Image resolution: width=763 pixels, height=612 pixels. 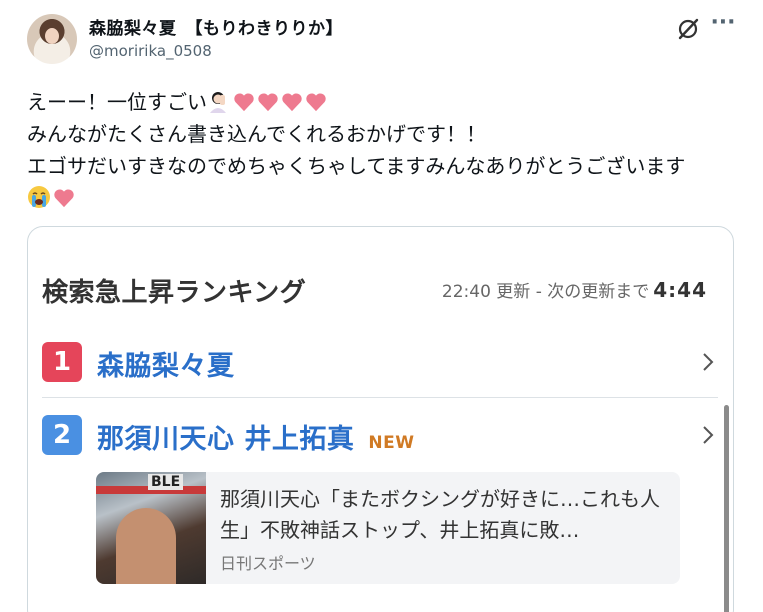 What do you see at coordinates (391, 443) in the screenshot?
I see `new-badge: NEW` at bounding box center [391, 443].